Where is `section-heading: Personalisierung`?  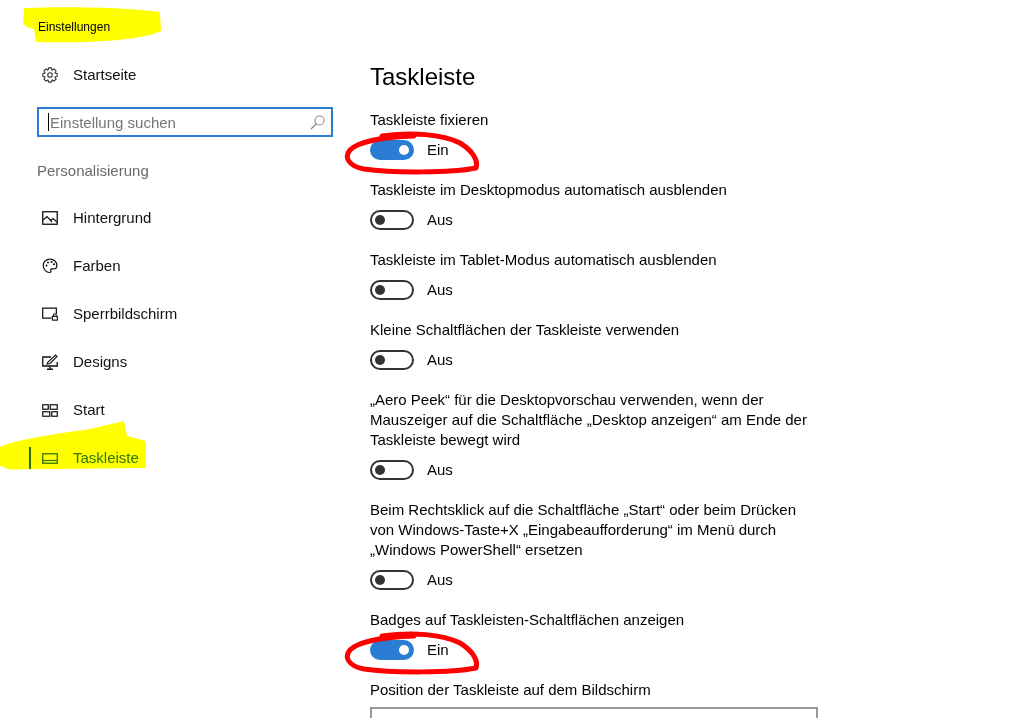
section-heading: Personalisierung is located at coordinates (93, 171).